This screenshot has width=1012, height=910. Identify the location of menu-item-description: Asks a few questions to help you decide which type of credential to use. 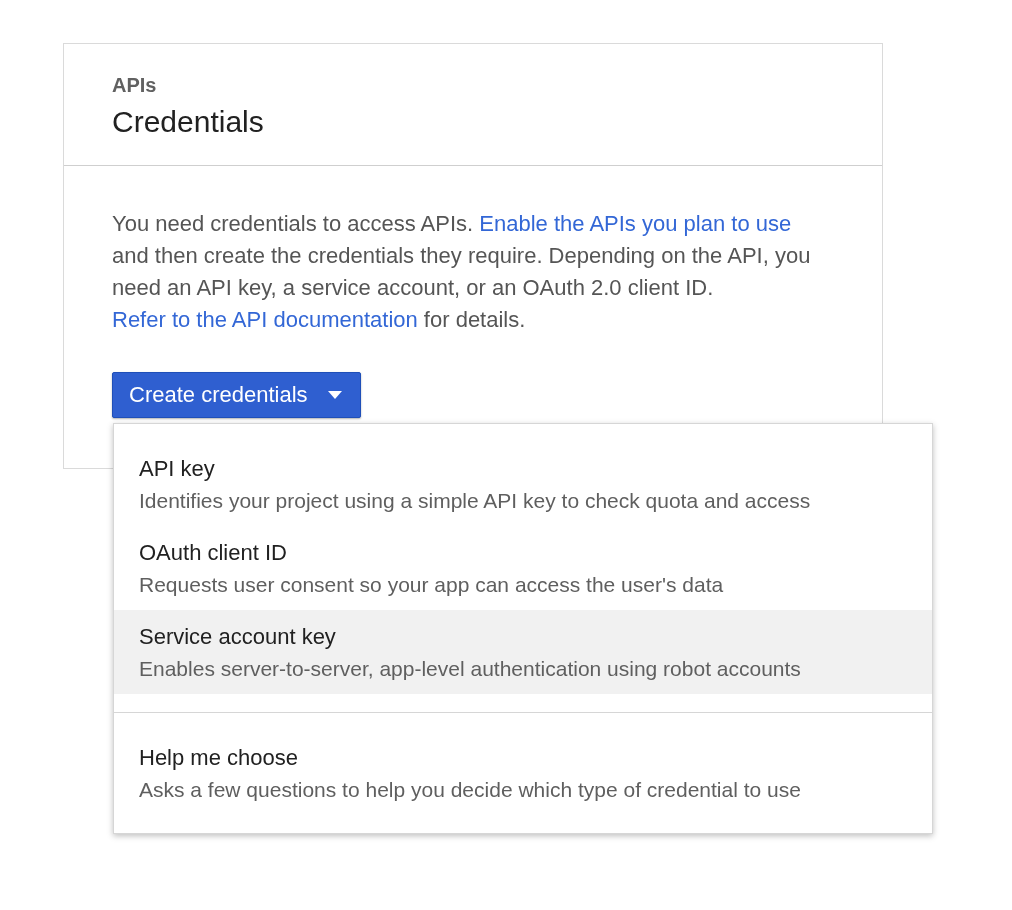
(470, 790).